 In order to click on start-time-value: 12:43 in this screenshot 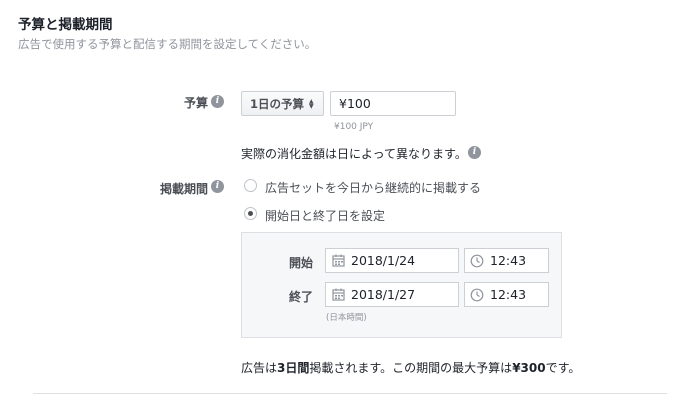, I will do `click(508, 260)`.